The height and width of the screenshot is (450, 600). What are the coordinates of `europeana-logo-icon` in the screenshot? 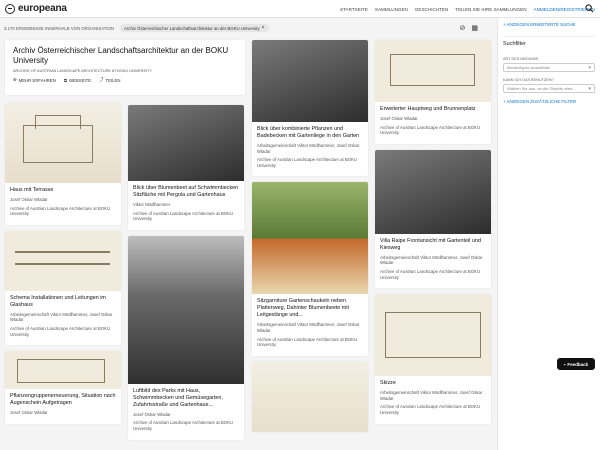 It's located at (10, 8).